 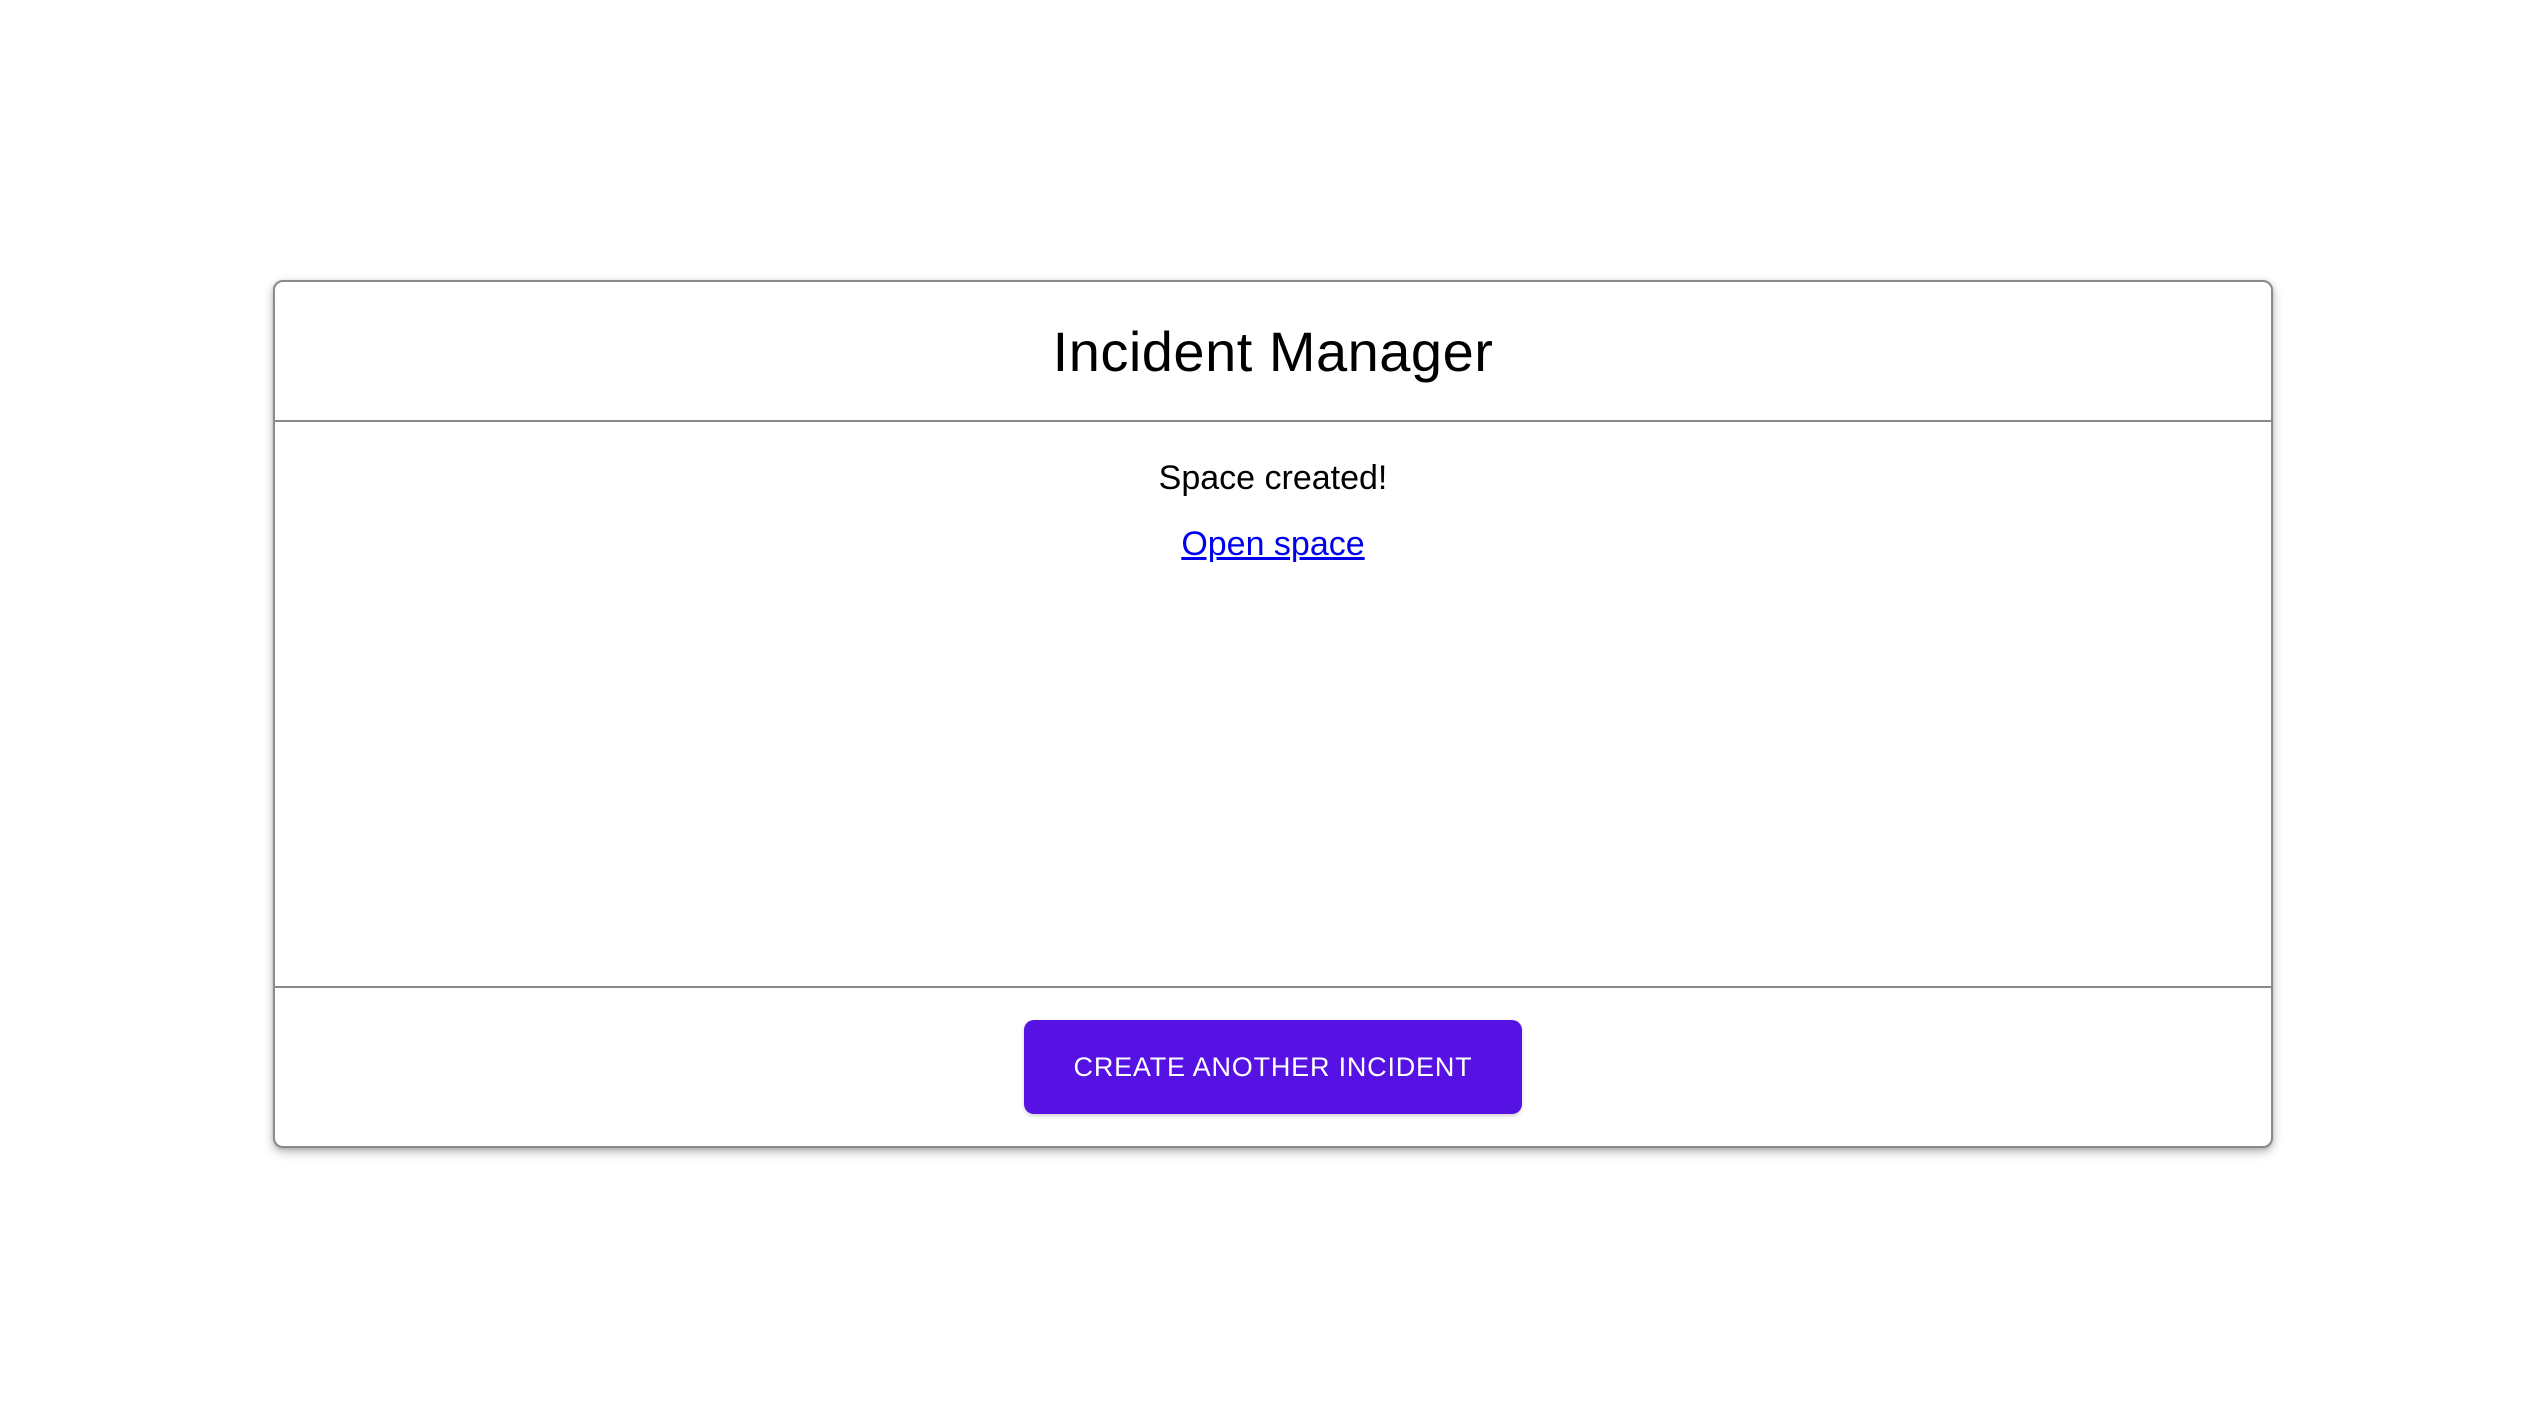 I want to click on link-row: Open space, so click(x=1273, y=544).